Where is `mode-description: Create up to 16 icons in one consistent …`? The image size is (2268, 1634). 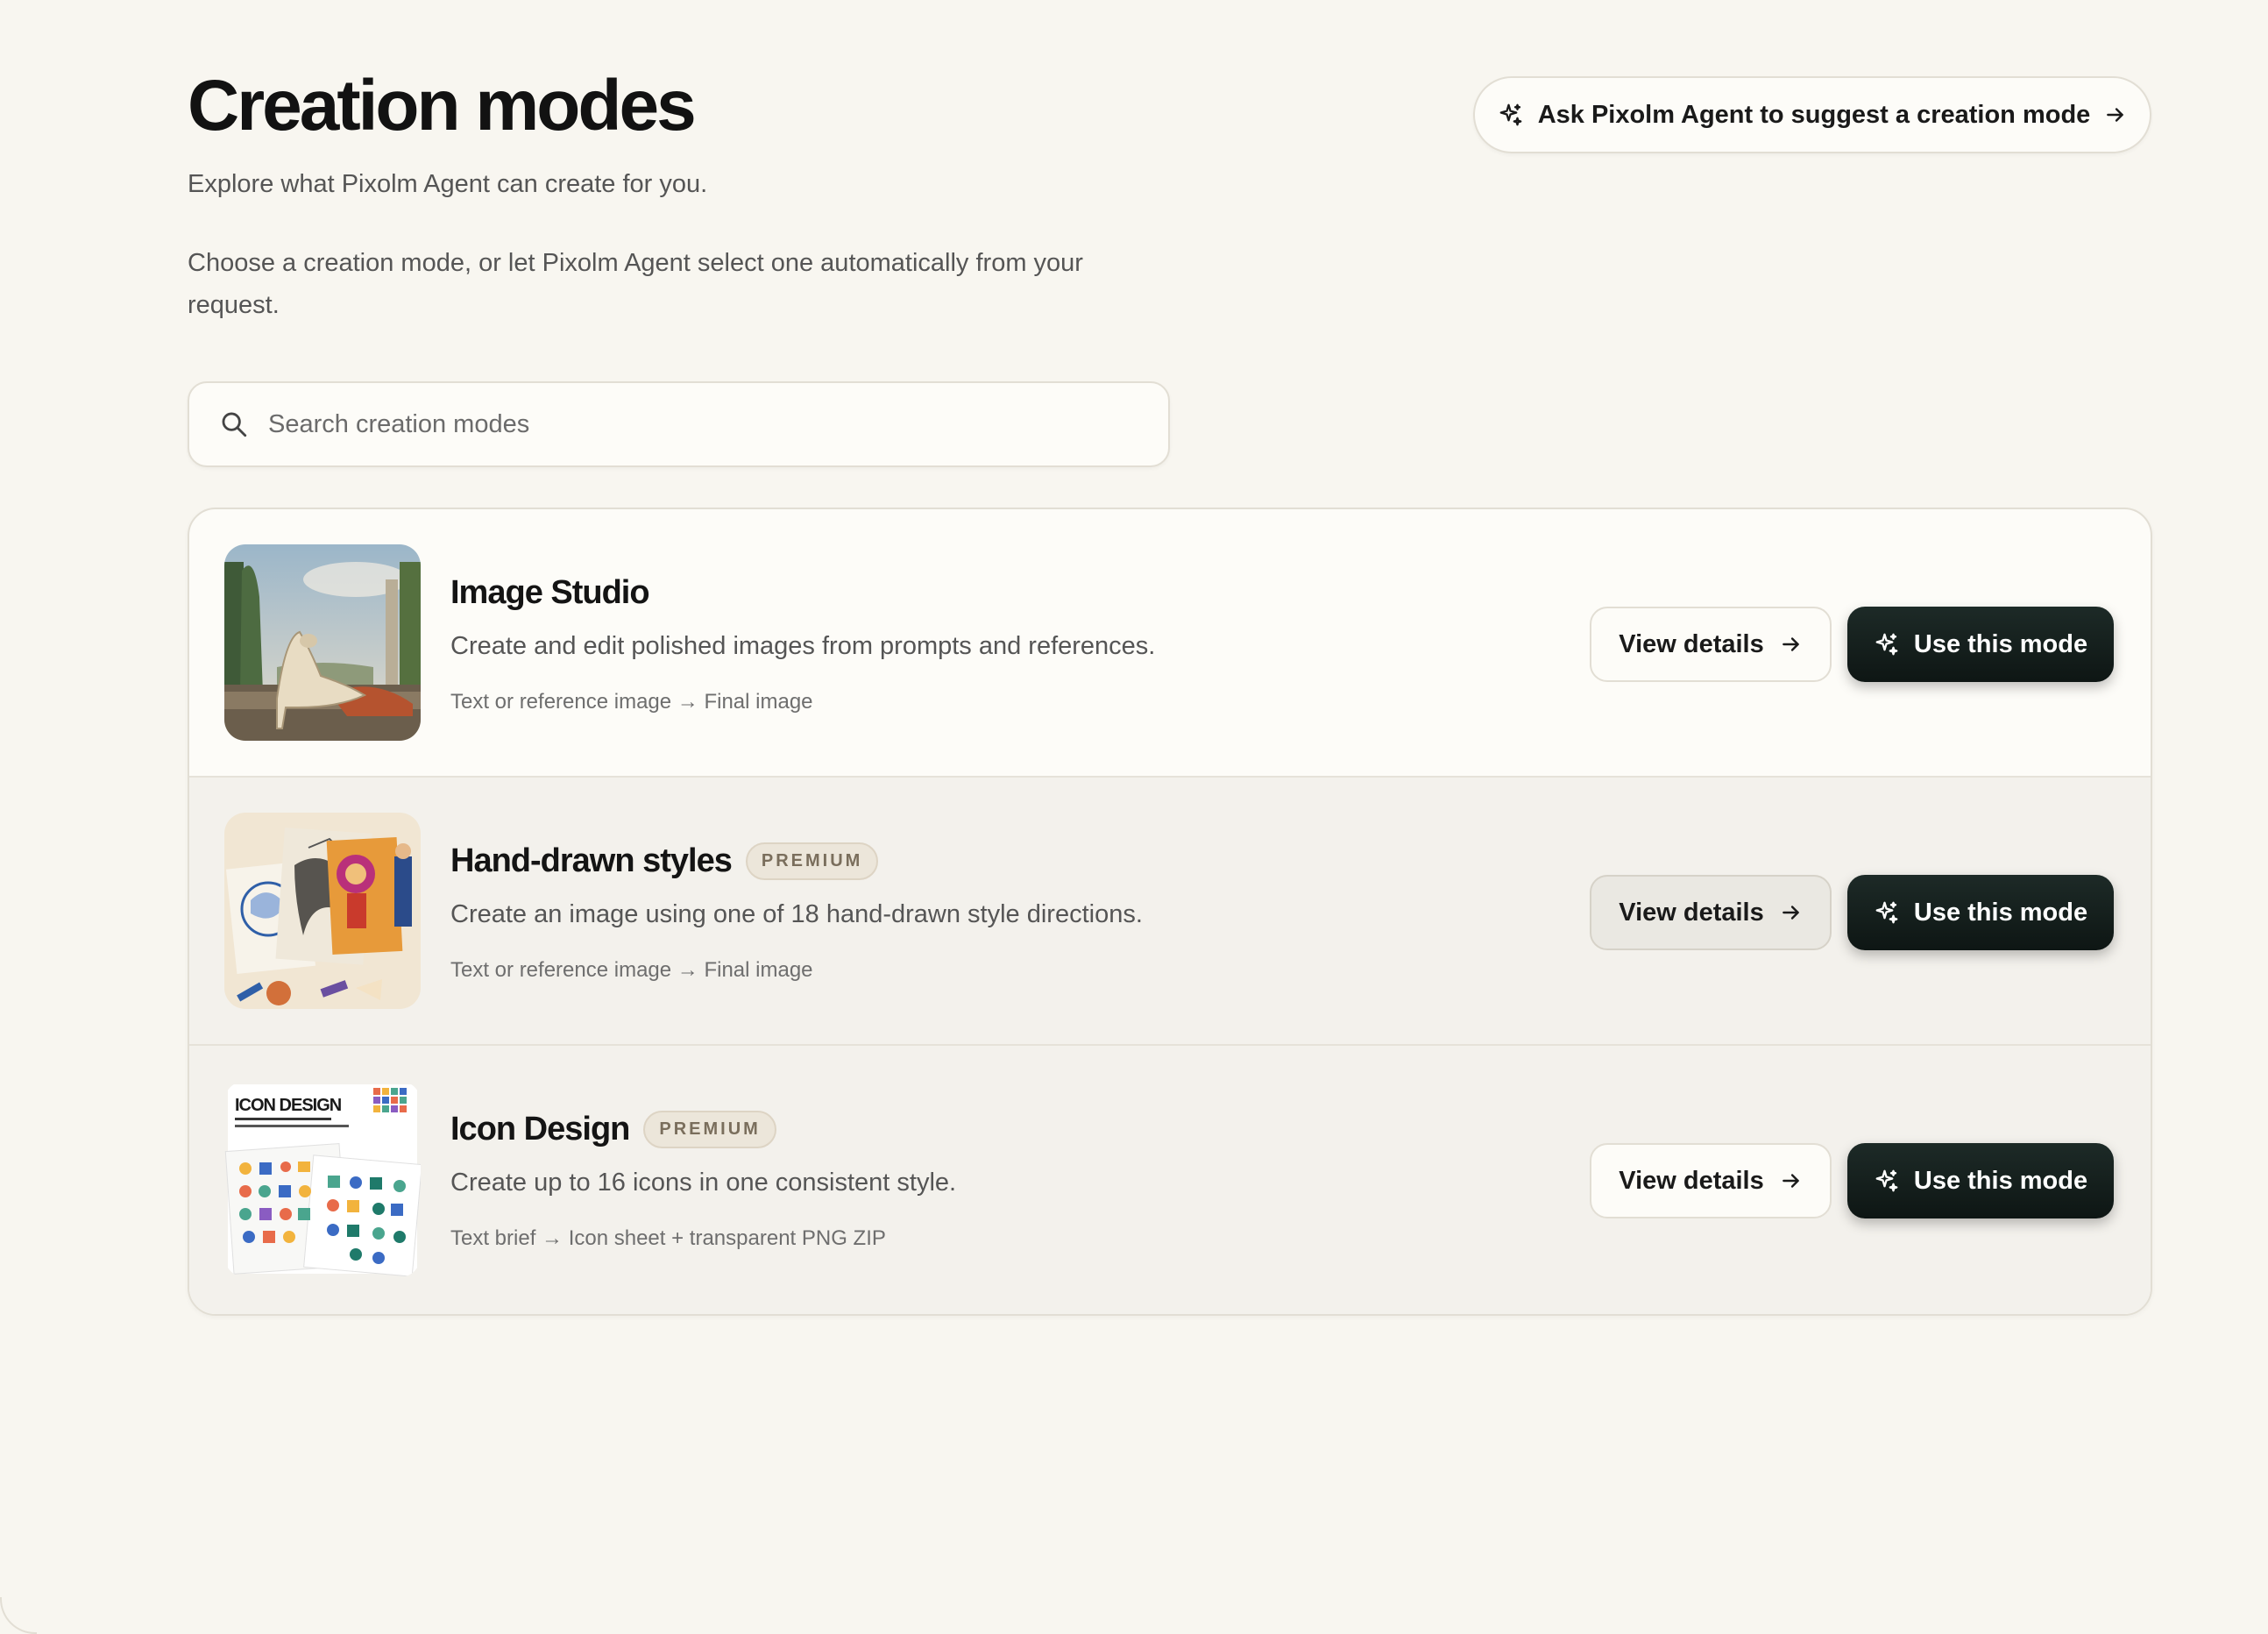 mode-description: Create up to 16 icons in one consistent … is located at coordinates (703, 1183).